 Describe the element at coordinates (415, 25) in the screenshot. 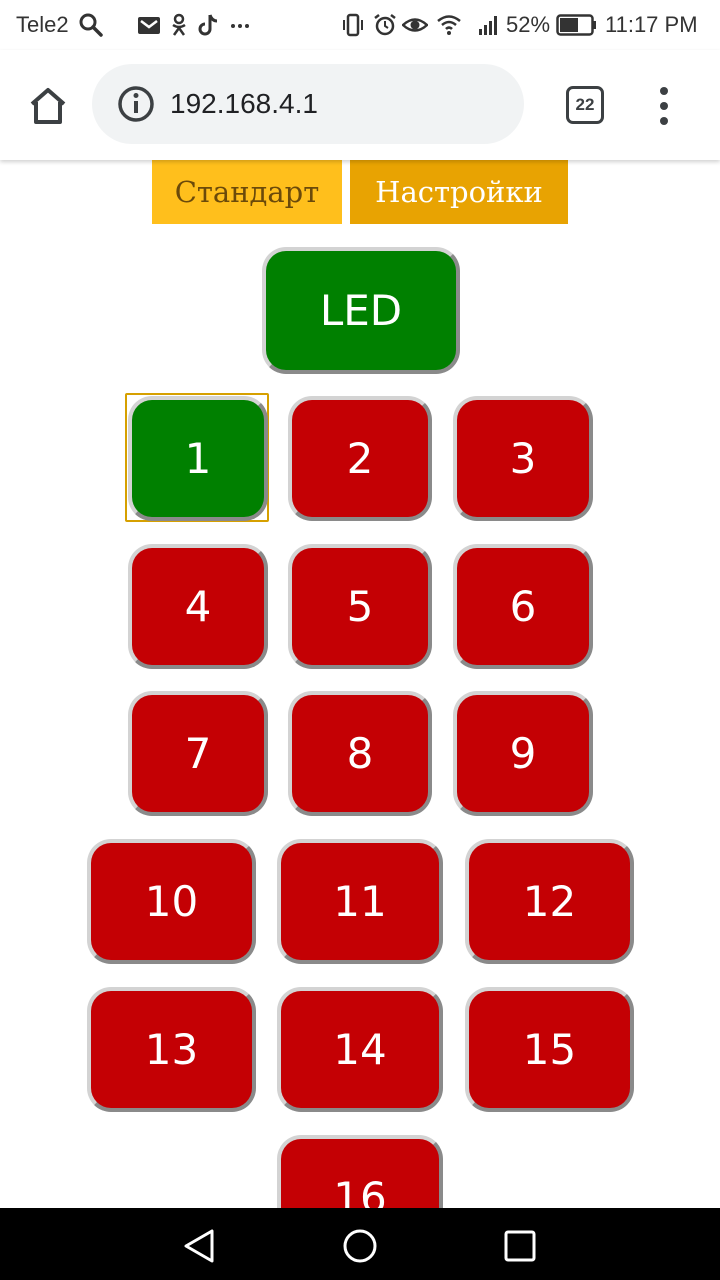

I see `eye-icon` at that location.